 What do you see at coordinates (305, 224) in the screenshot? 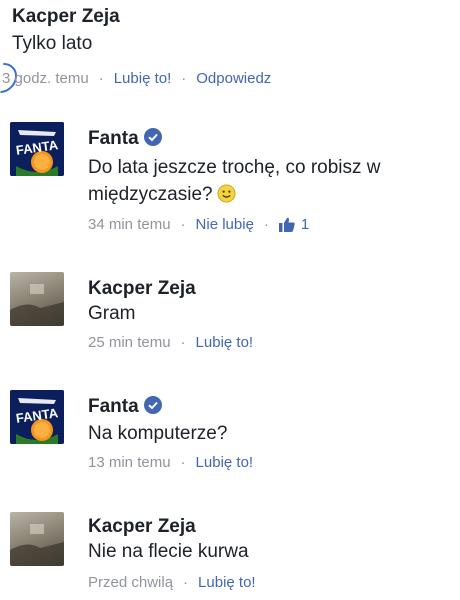
I see `like-count: 1` at bounding box center [305, 224].